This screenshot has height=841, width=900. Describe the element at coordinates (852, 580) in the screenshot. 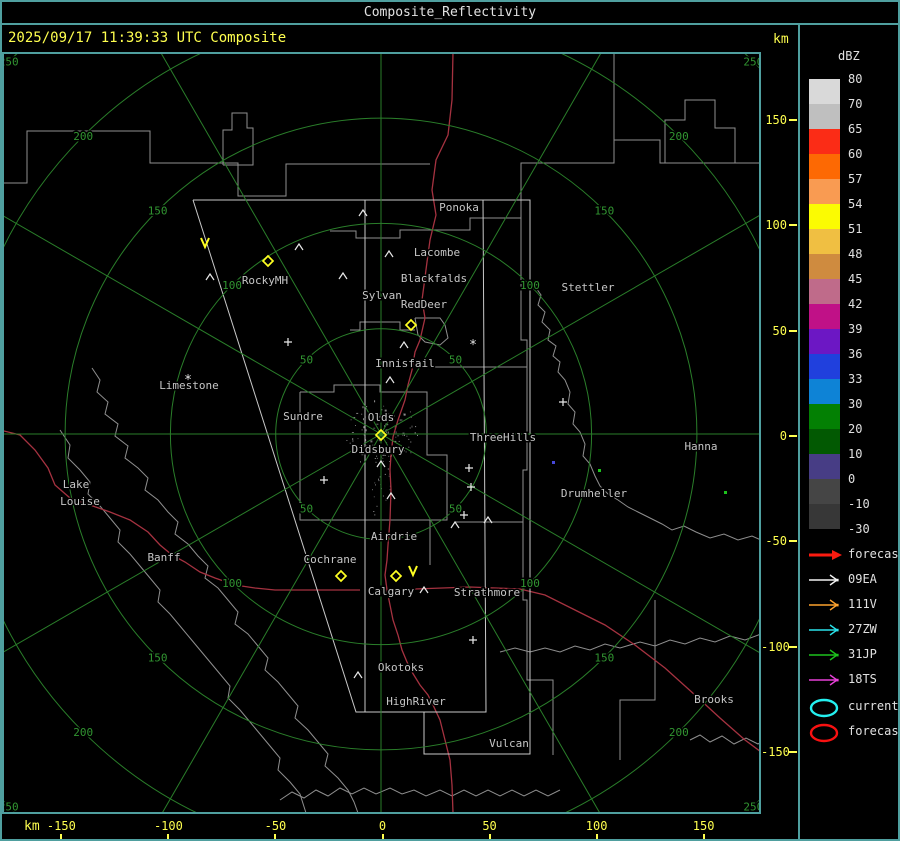

I see `legend-row: 09EA` at that location.